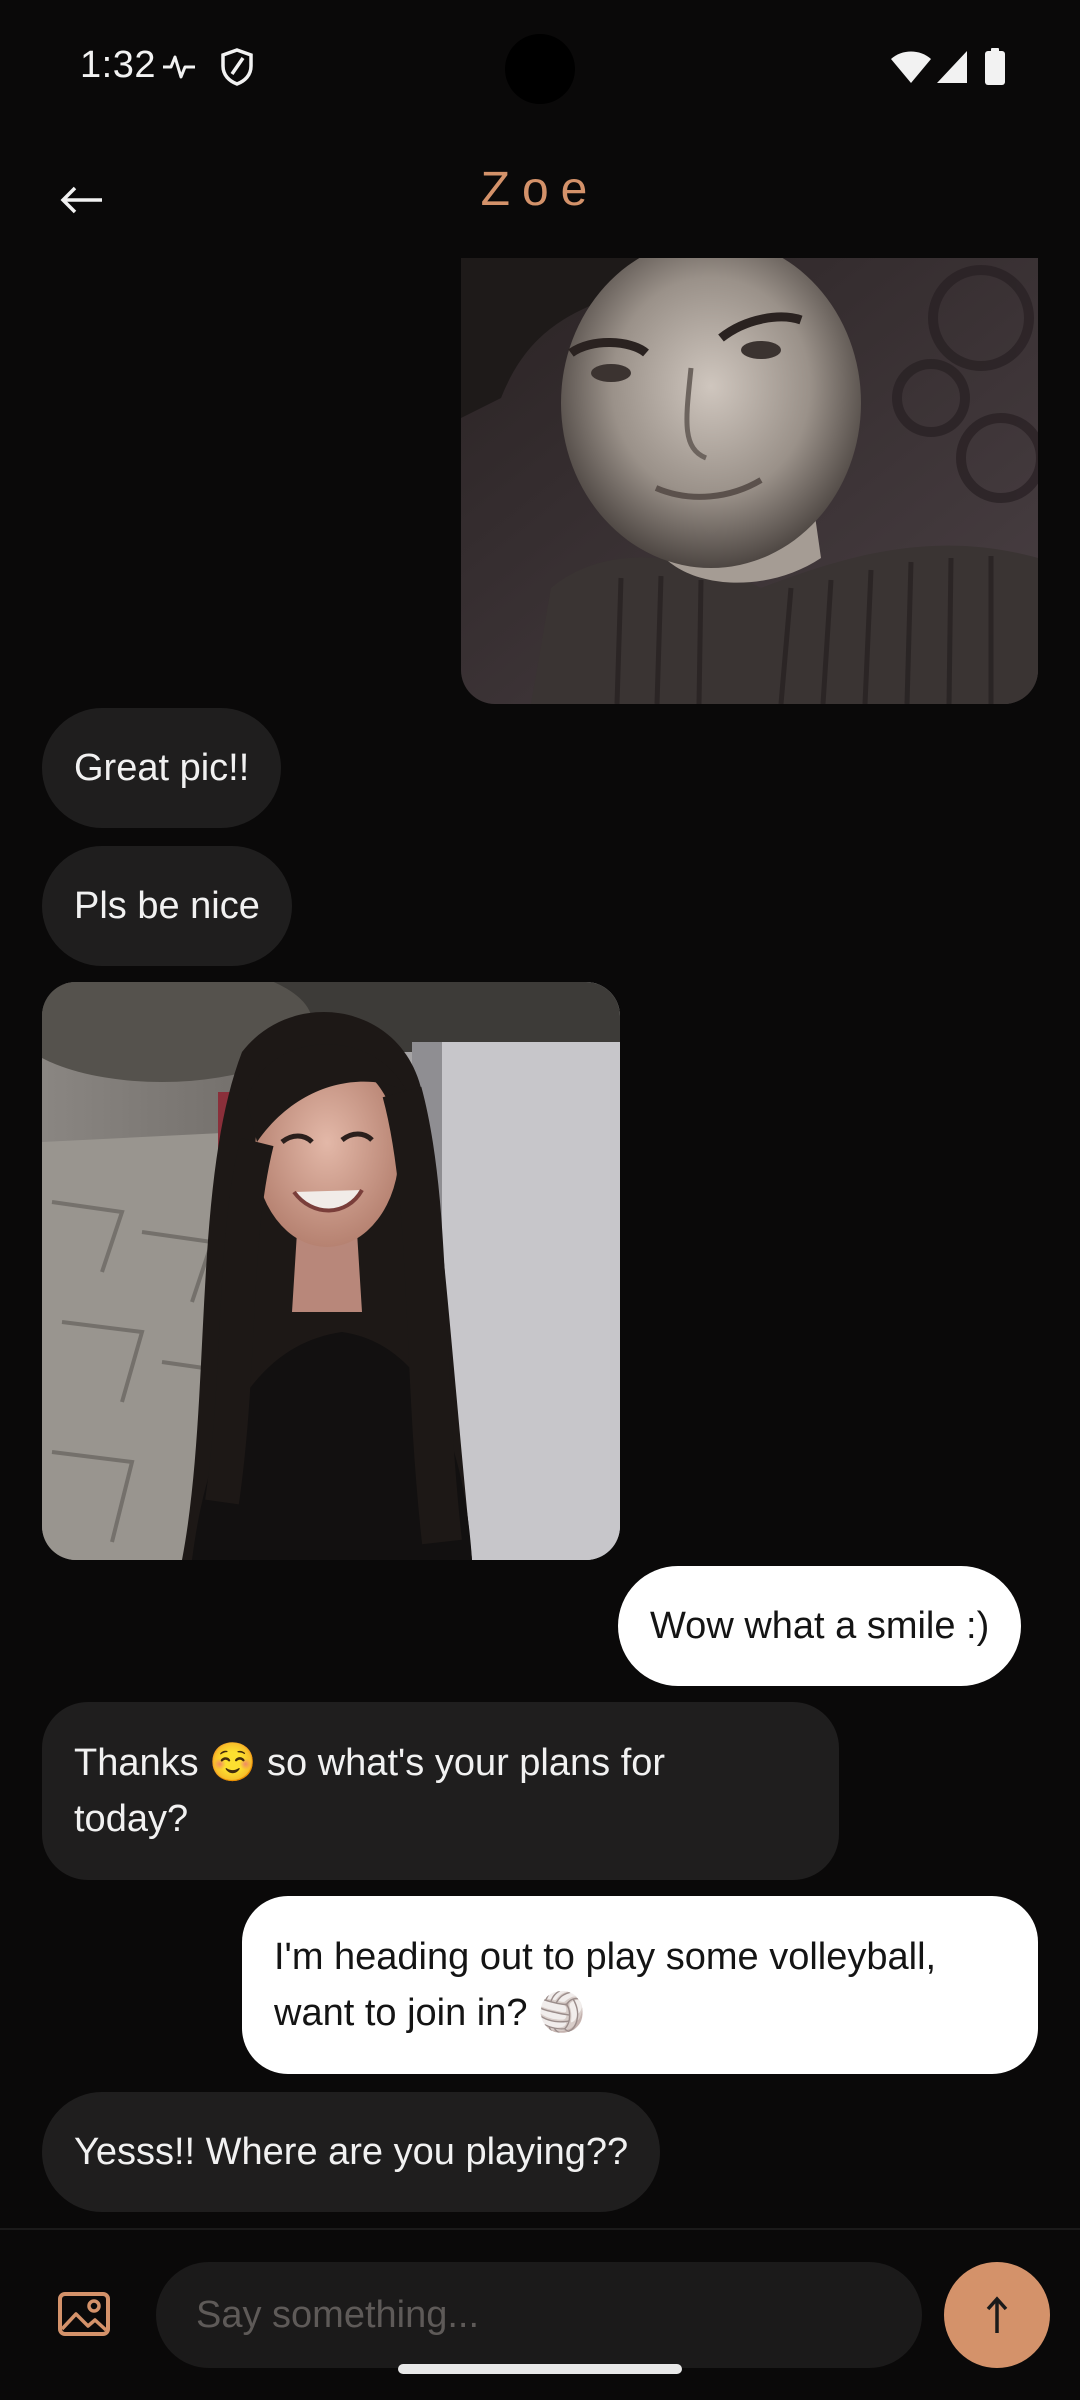  I want to click on message-input, so click(539, 2315).